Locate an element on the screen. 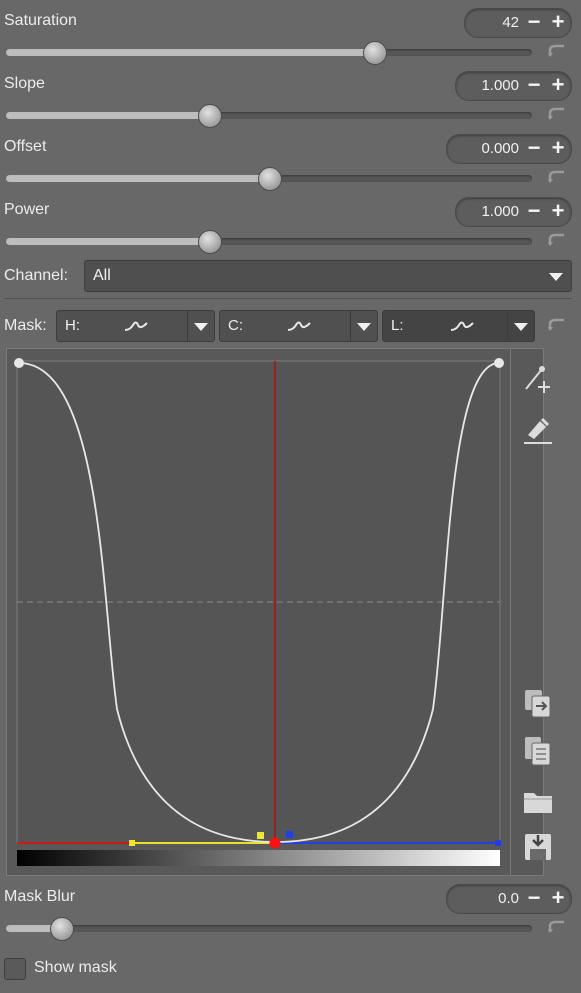 The height and width of the screenshot is (993, 581). open-folder-icon is located at coordinates (538, 801).